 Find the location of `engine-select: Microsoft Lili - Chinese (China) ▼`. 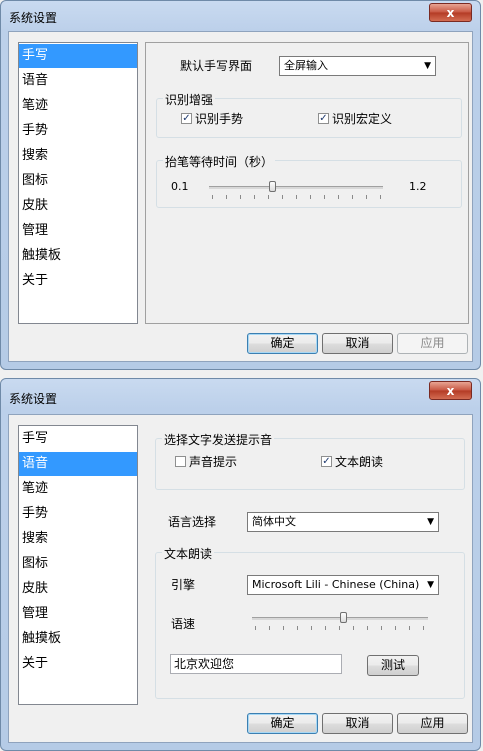

engine-select: Microsoft Lili - Chinese (China) ▼ is located at coordinates (343, 585).